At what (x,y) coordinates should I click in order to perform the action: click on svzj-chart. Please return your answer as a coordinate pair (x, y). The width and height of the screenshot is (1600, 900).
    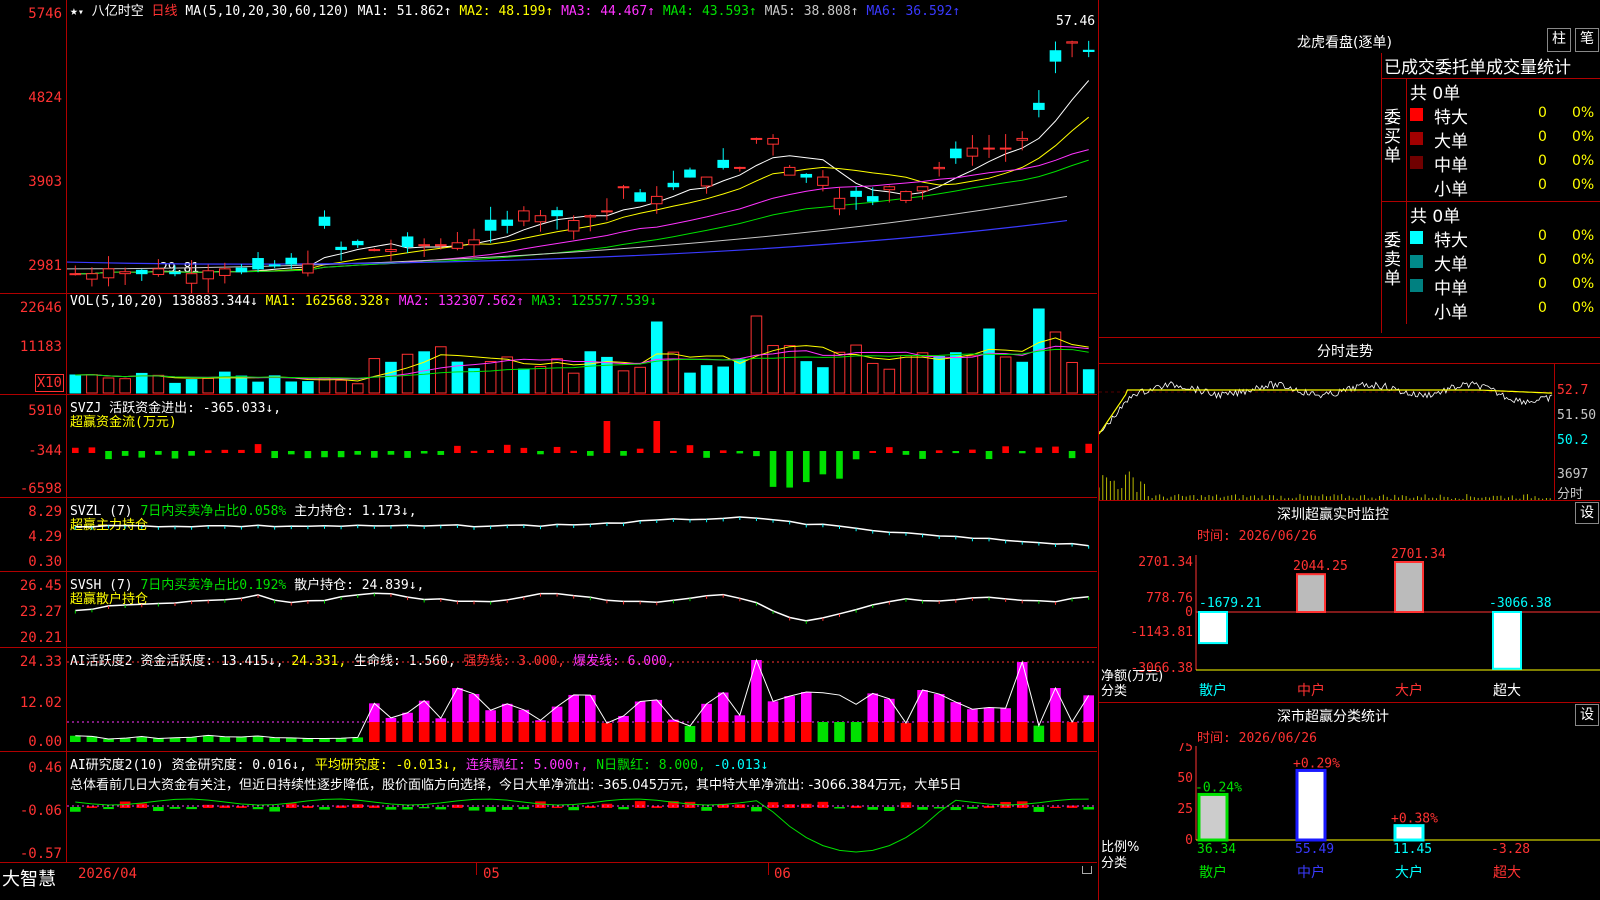
    Looking at the image, I should click on (582, 446).